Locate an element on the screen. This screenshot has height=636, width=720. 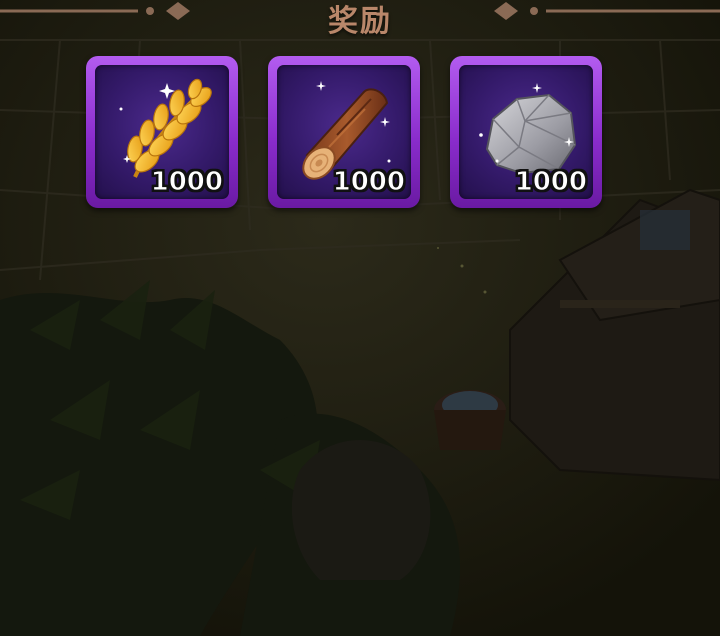
reward-item-wood: 1000 is located at coordinates (344, 132).